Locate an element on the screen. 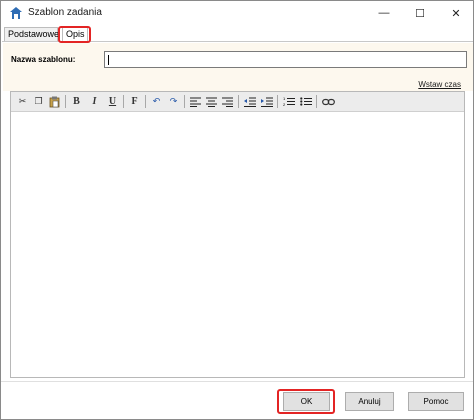 Image resolution: width=474 pixels, height=420 pixels. numbered-list-icon: 12 is located at coordinates (288, 101).